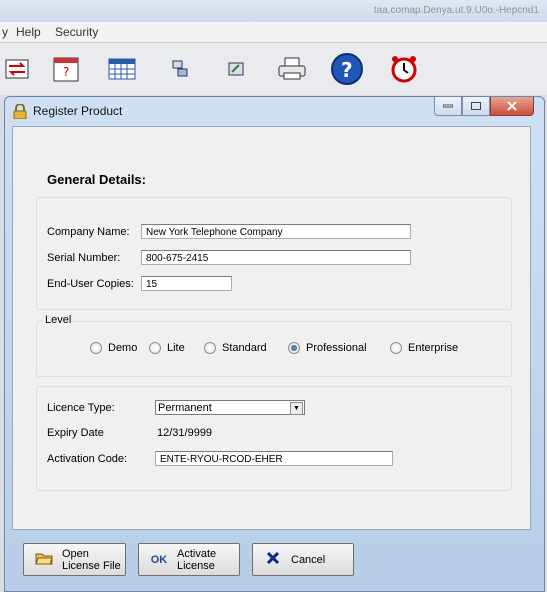  I want to click on menu-help: Help, so click(28, 32).